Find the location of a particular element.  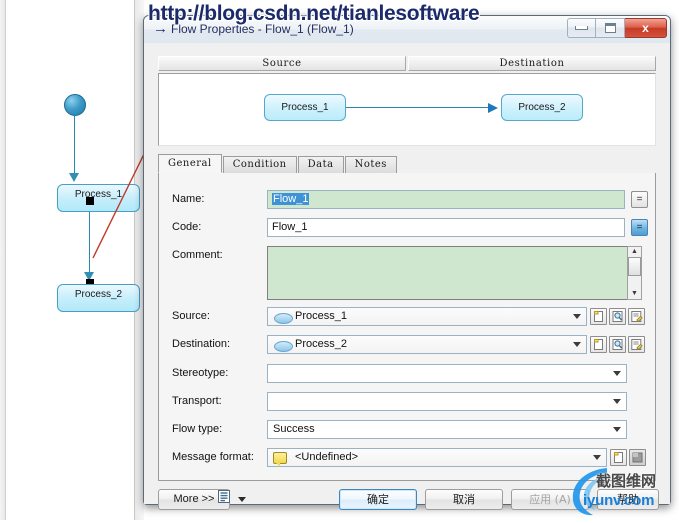

code-input-value: Flow_1 is located at coordinates (290, 227).